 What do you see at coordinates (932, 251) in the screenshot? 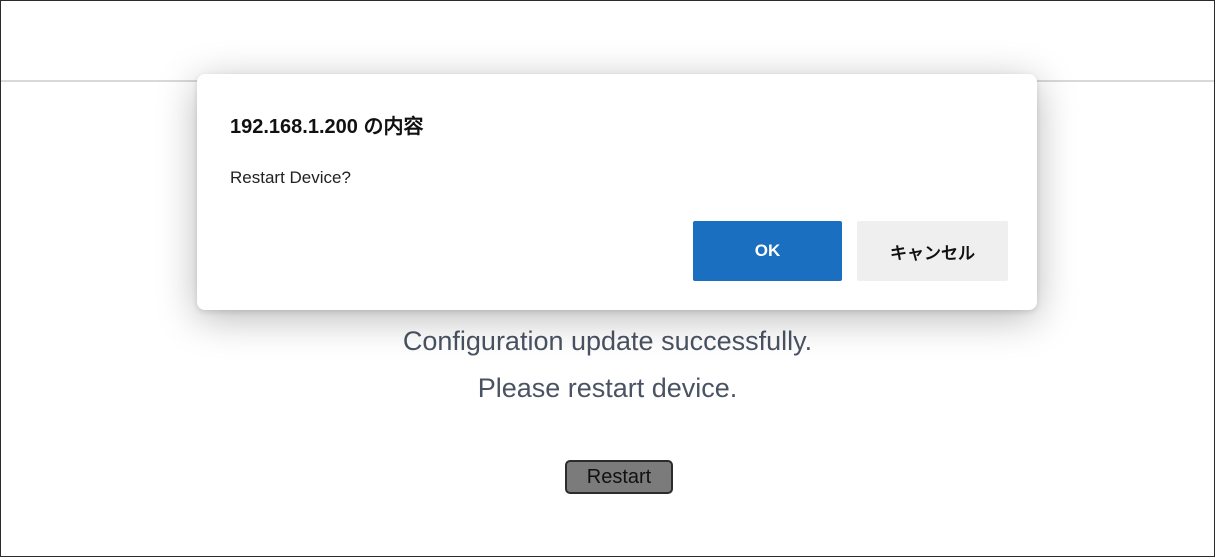
I see `cancel-button: キャンセル` at bounding box center [932, 251].